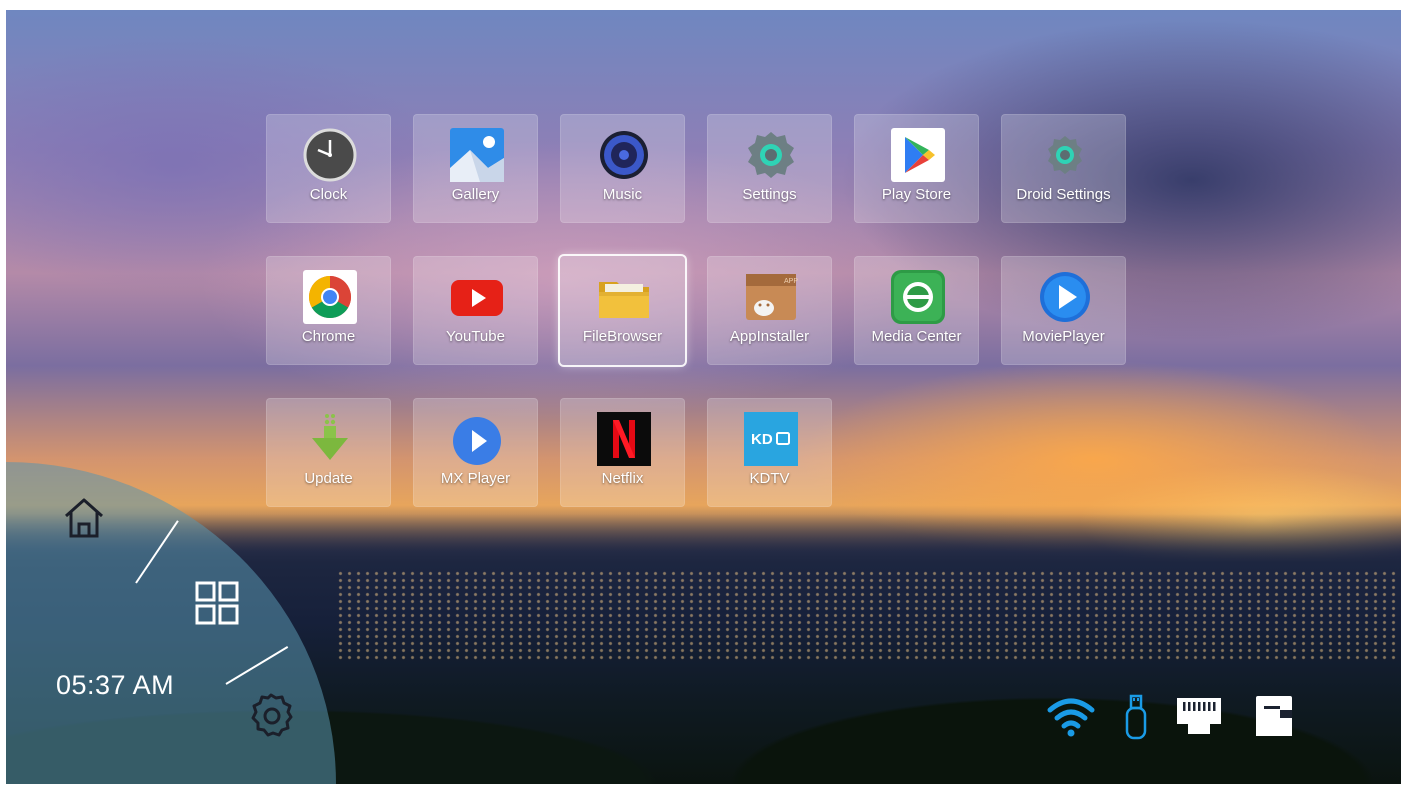 Image resolution: width=1407 pixels, height=789 pixels. Describe the element at coordinates (475, 336) in the screenshot. I see `app-label: YouTube` at that location.